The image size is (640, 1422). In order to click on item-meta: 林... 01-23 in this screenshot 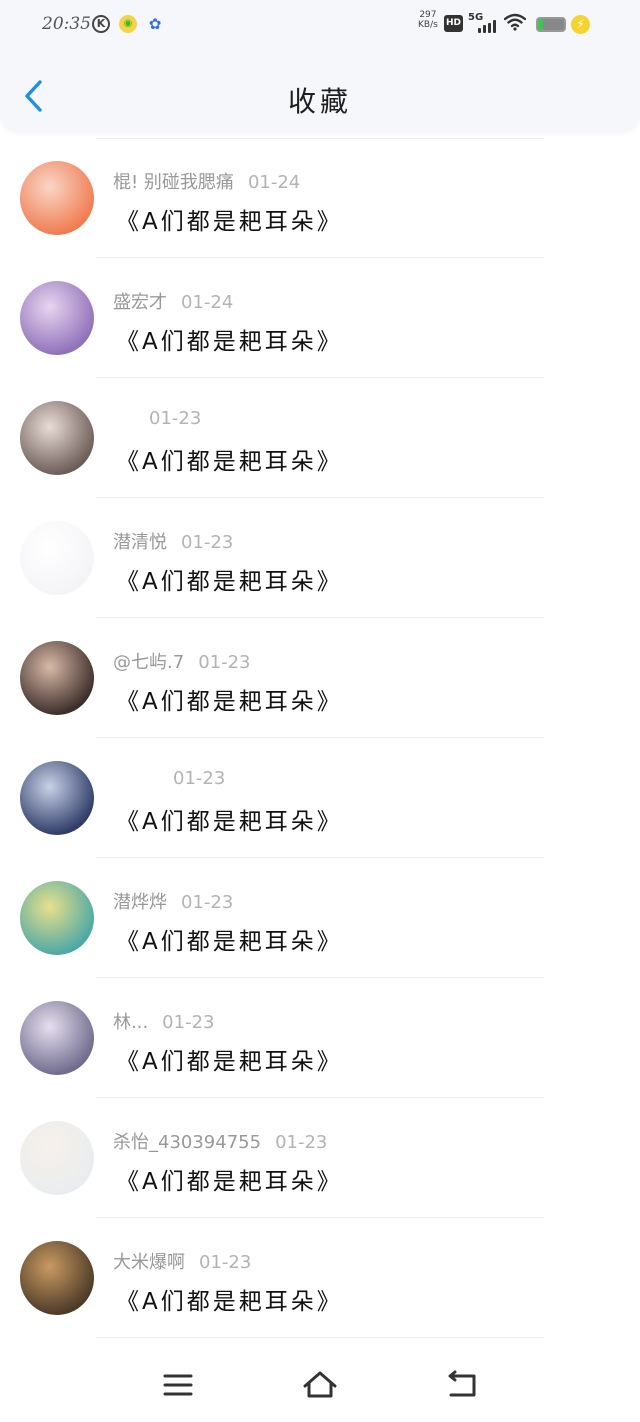, I will do `click(163, 1021)`.